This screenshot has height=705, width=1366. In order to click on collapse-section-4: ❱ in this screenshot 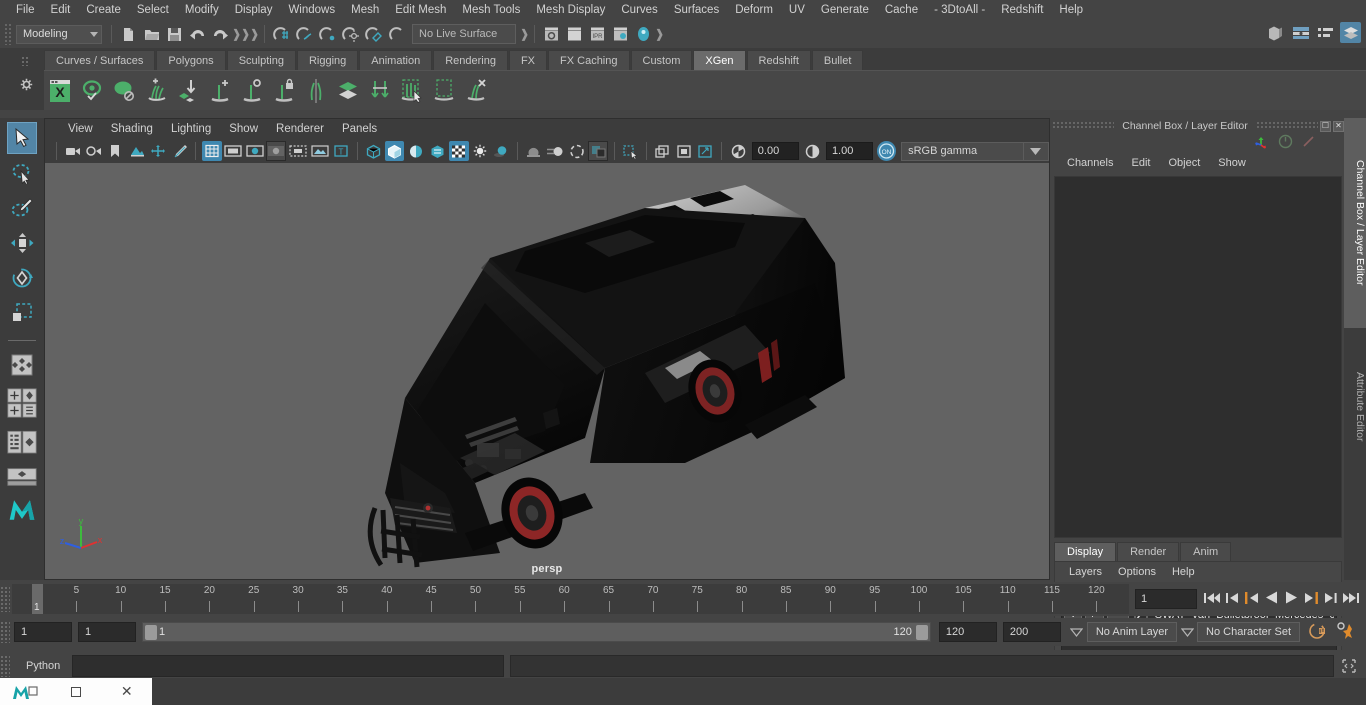, I will do `click(524, 34)`.